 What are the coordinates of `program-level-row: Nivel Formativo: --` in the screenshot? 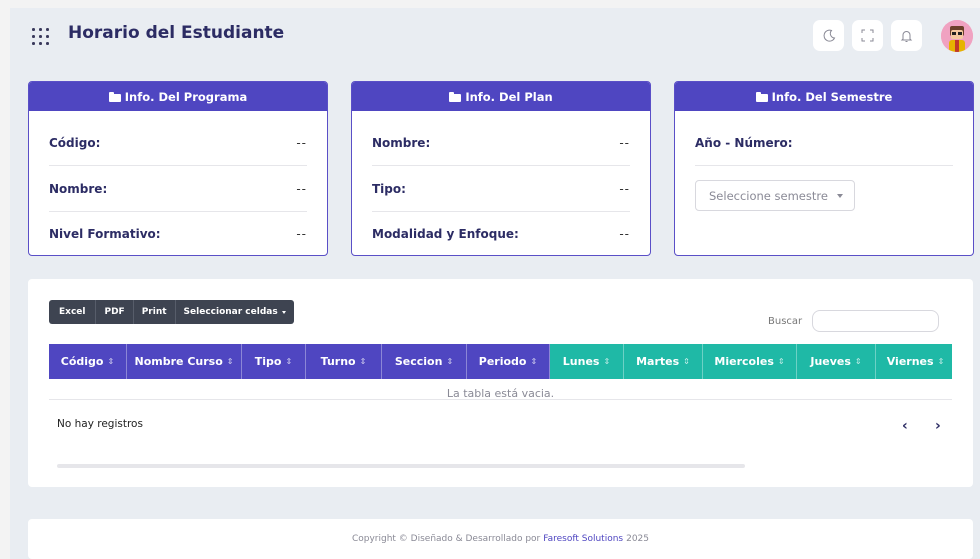 It's located at (178, 233).